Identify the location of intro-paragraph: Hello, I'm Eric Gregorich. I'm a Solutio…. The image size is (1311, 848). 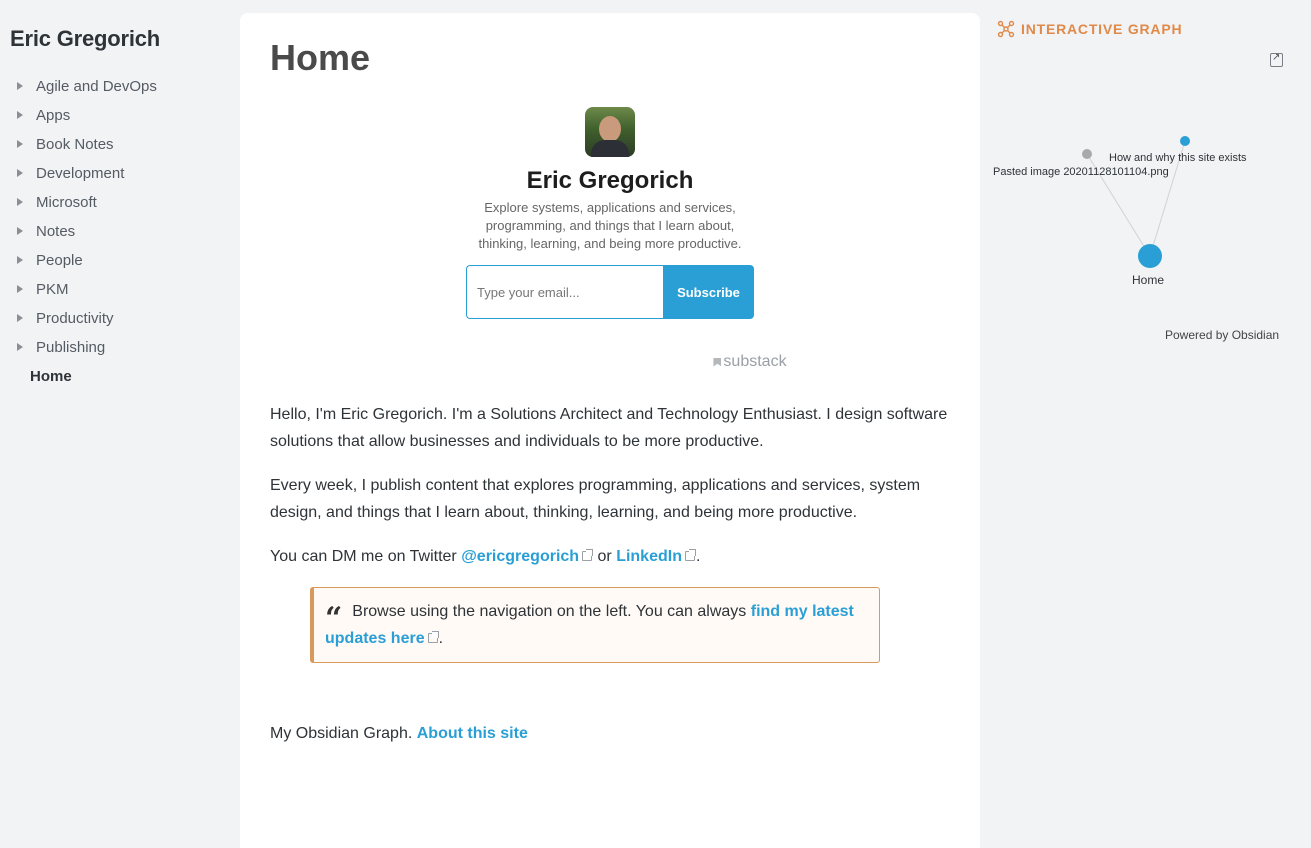
(609, 428).